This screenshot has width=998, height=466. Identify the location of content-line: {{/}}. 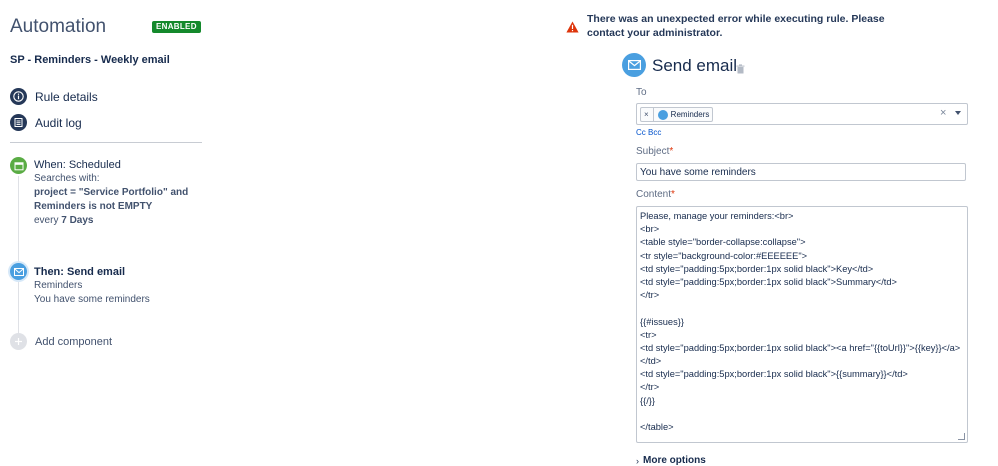
(648, 400).